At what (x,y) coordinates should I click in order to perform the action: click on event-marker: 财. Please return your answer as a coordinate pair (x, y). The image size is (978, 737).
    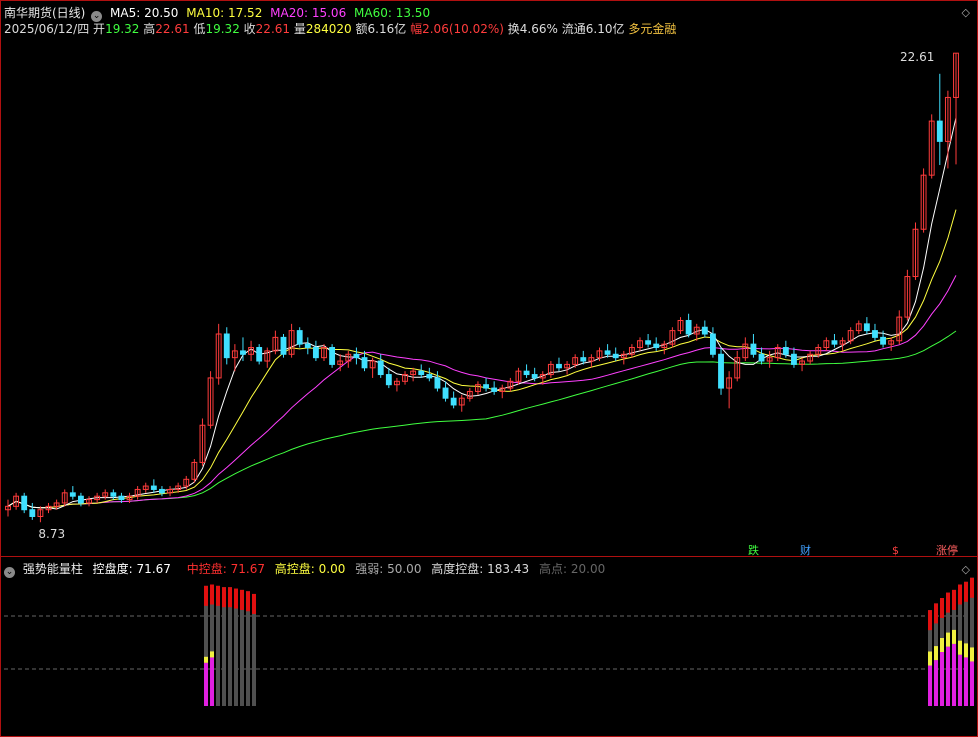
    Looking at the image, I should click on (805, 550).